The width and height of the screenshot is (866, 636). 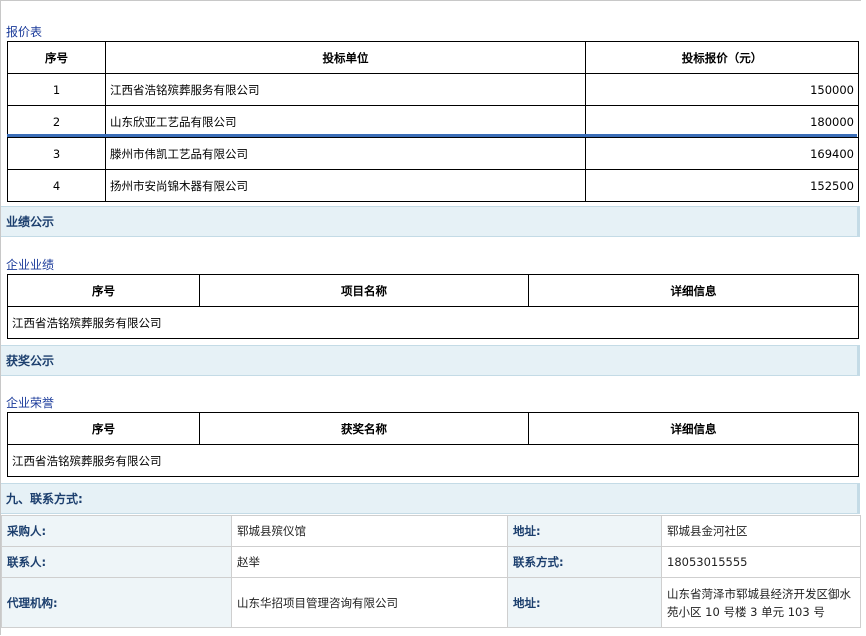 What do you see at coordinates (116, 602) in the screenshot?
I see `agency-label: 代理机构:` at bounding box center [116, 602].